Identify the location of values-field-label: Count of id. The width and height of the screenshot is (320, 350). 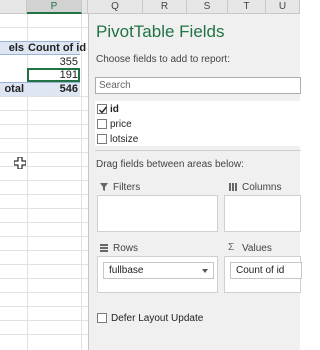
(260, 270).